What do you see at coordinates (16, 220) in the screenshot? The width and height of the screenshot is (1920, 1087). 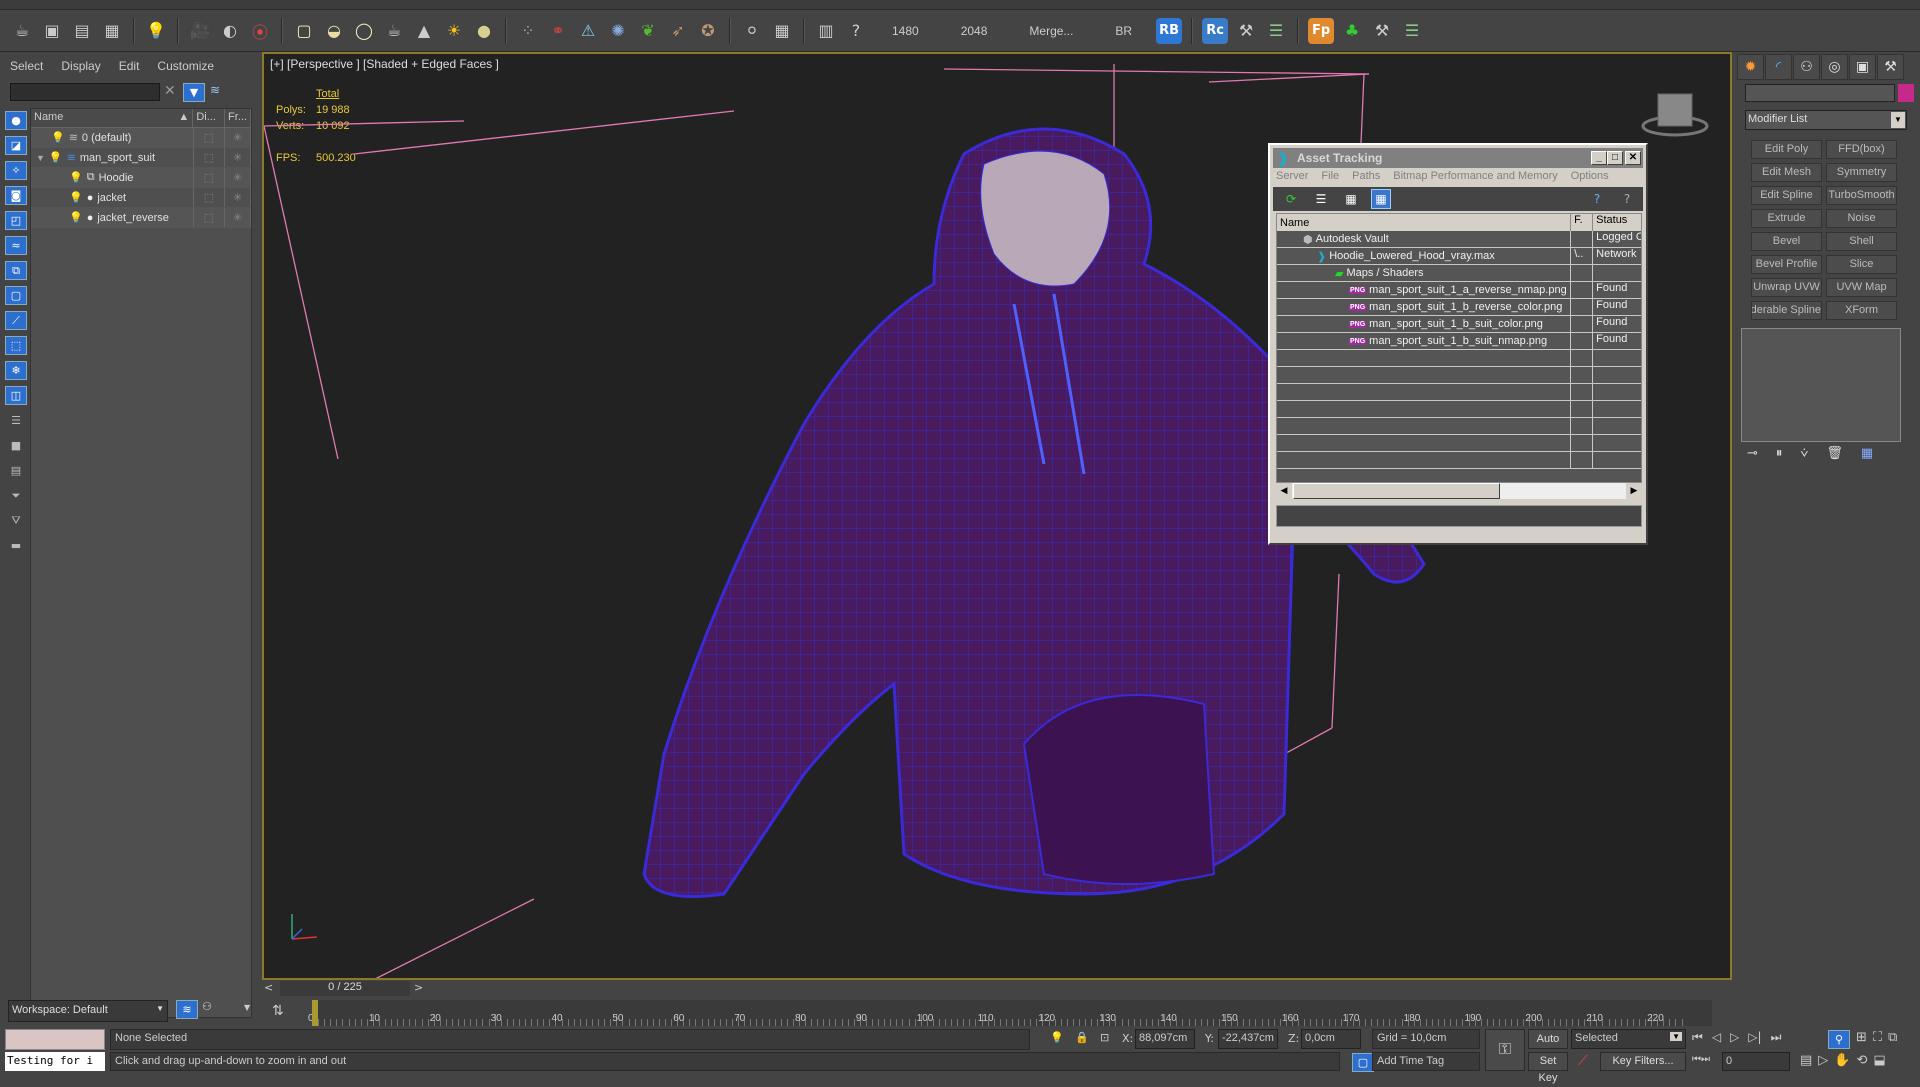 I see `display-helpers-icon: ◰` at bounding box center [16, 220].